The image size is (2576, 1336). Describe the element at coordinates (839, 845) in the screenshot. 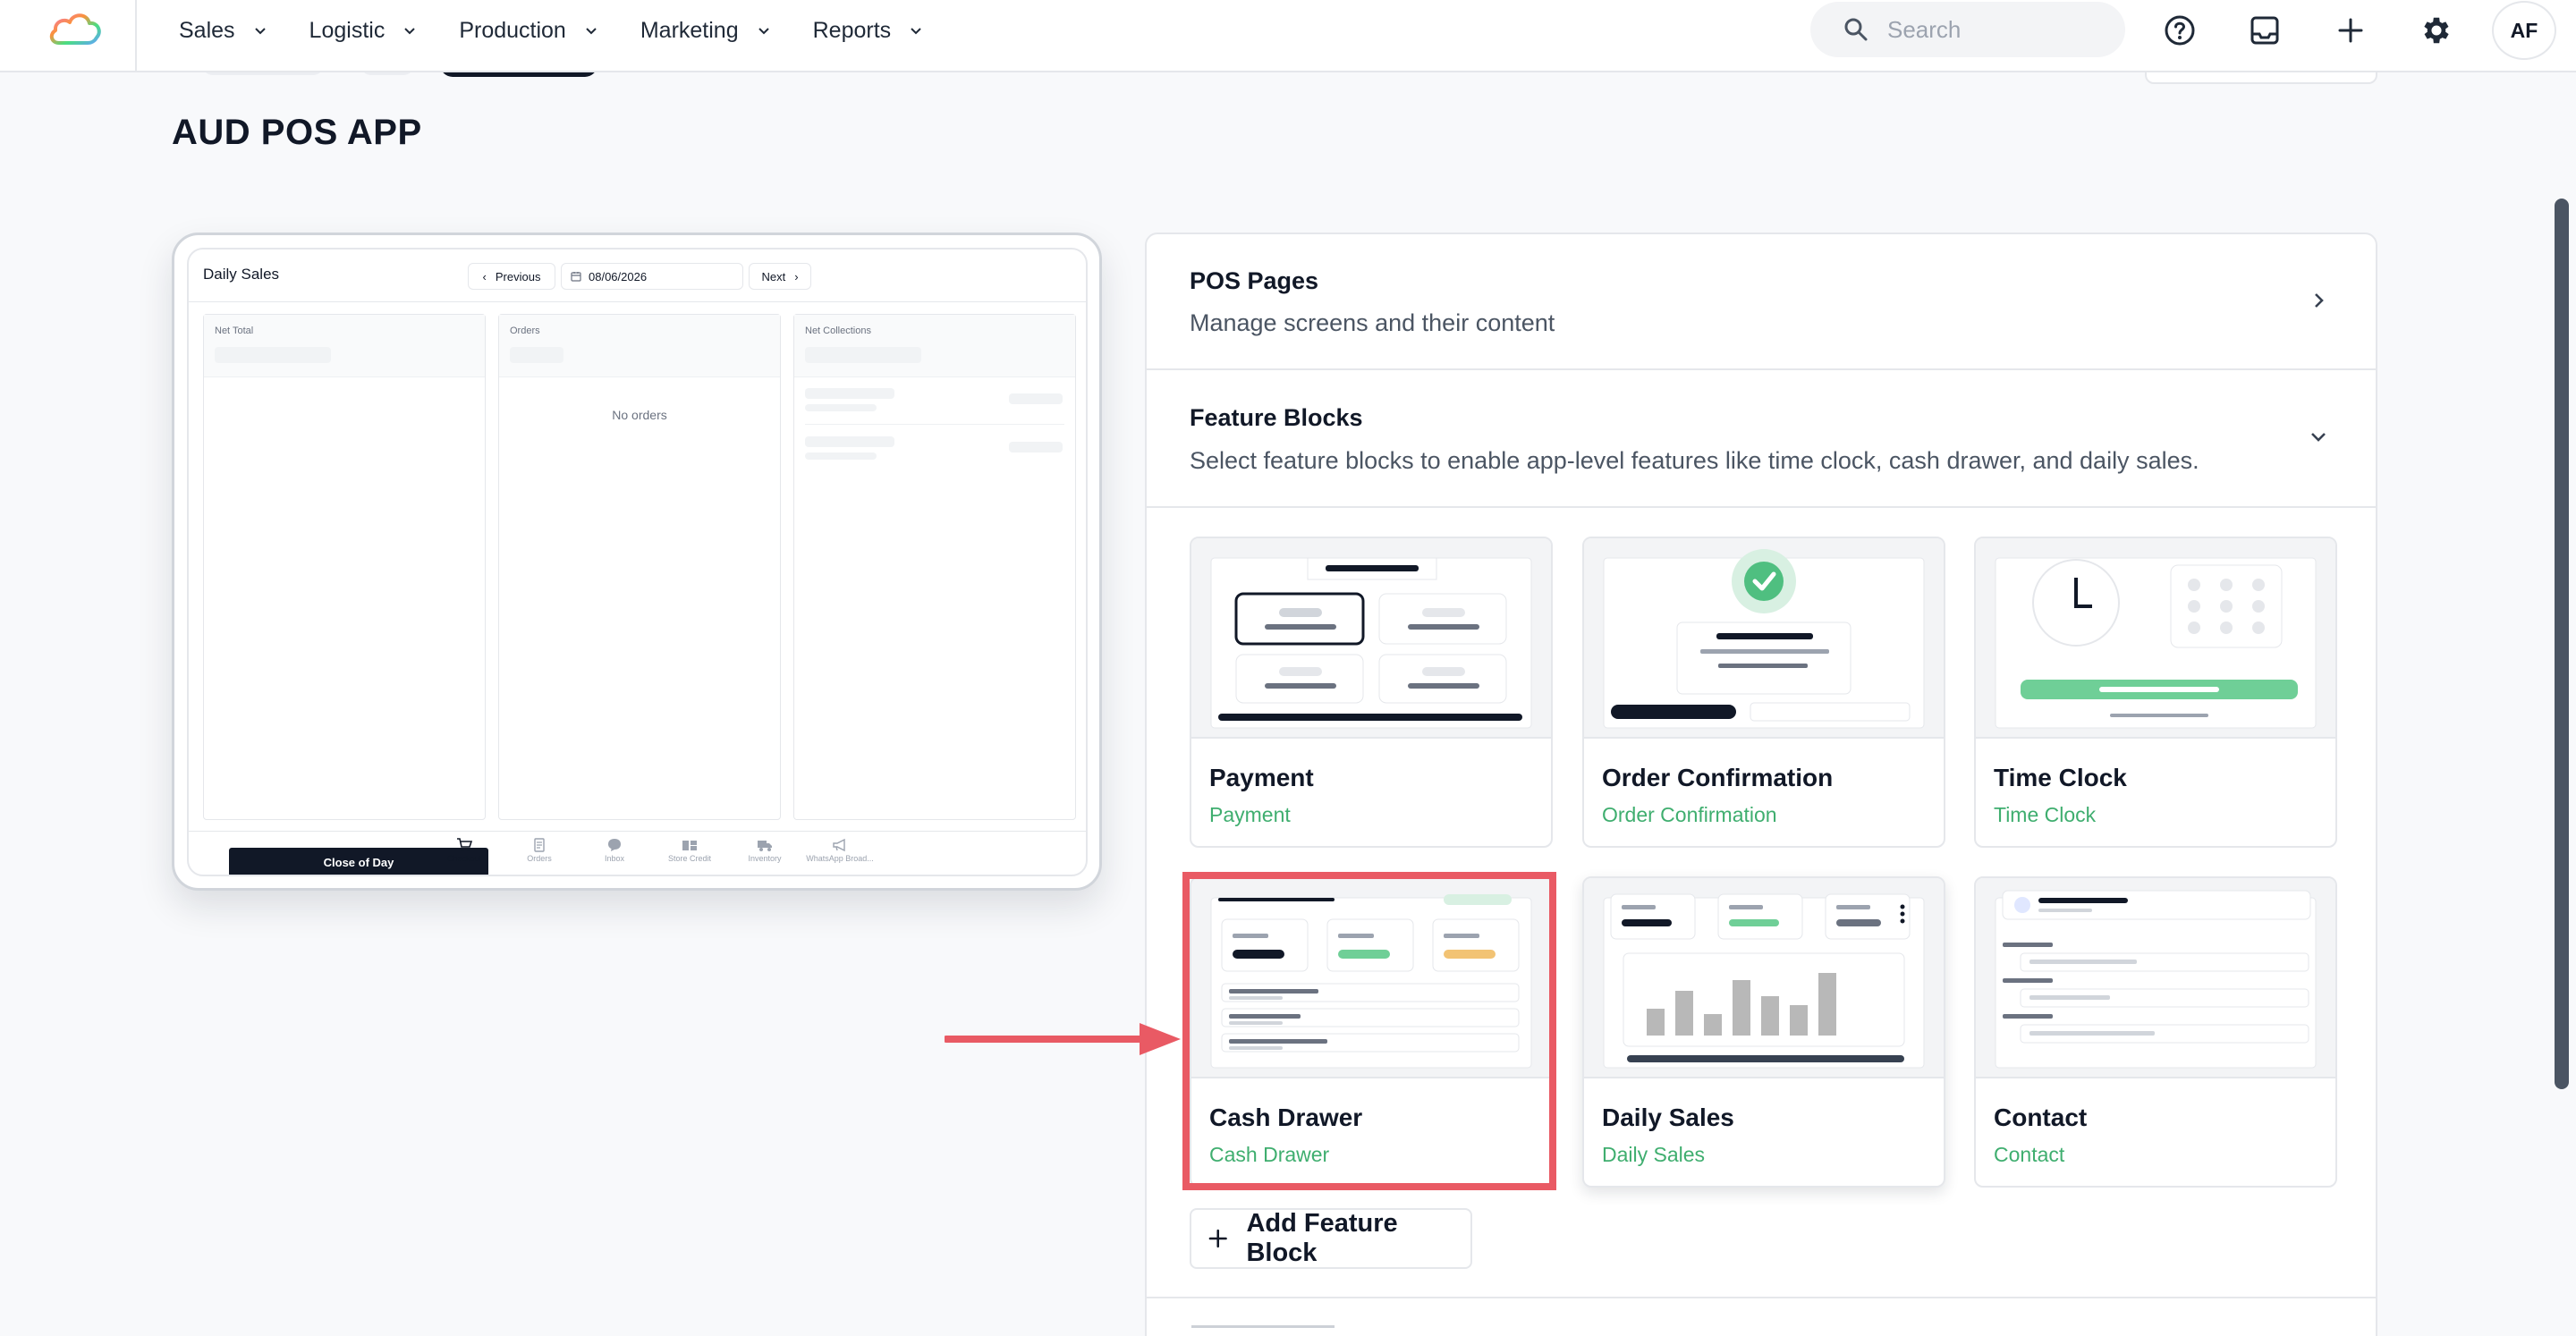

I see `megaphone-icon` at that location.